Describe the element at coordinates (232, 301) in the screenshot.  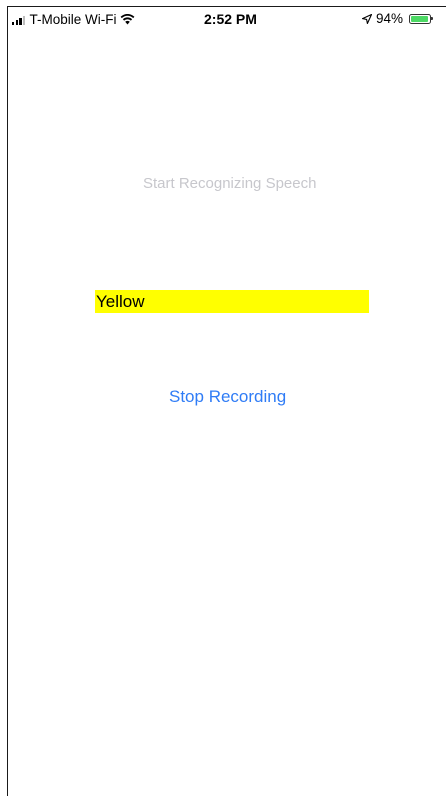
I see `recognized-text-field: Yellow` at that location.